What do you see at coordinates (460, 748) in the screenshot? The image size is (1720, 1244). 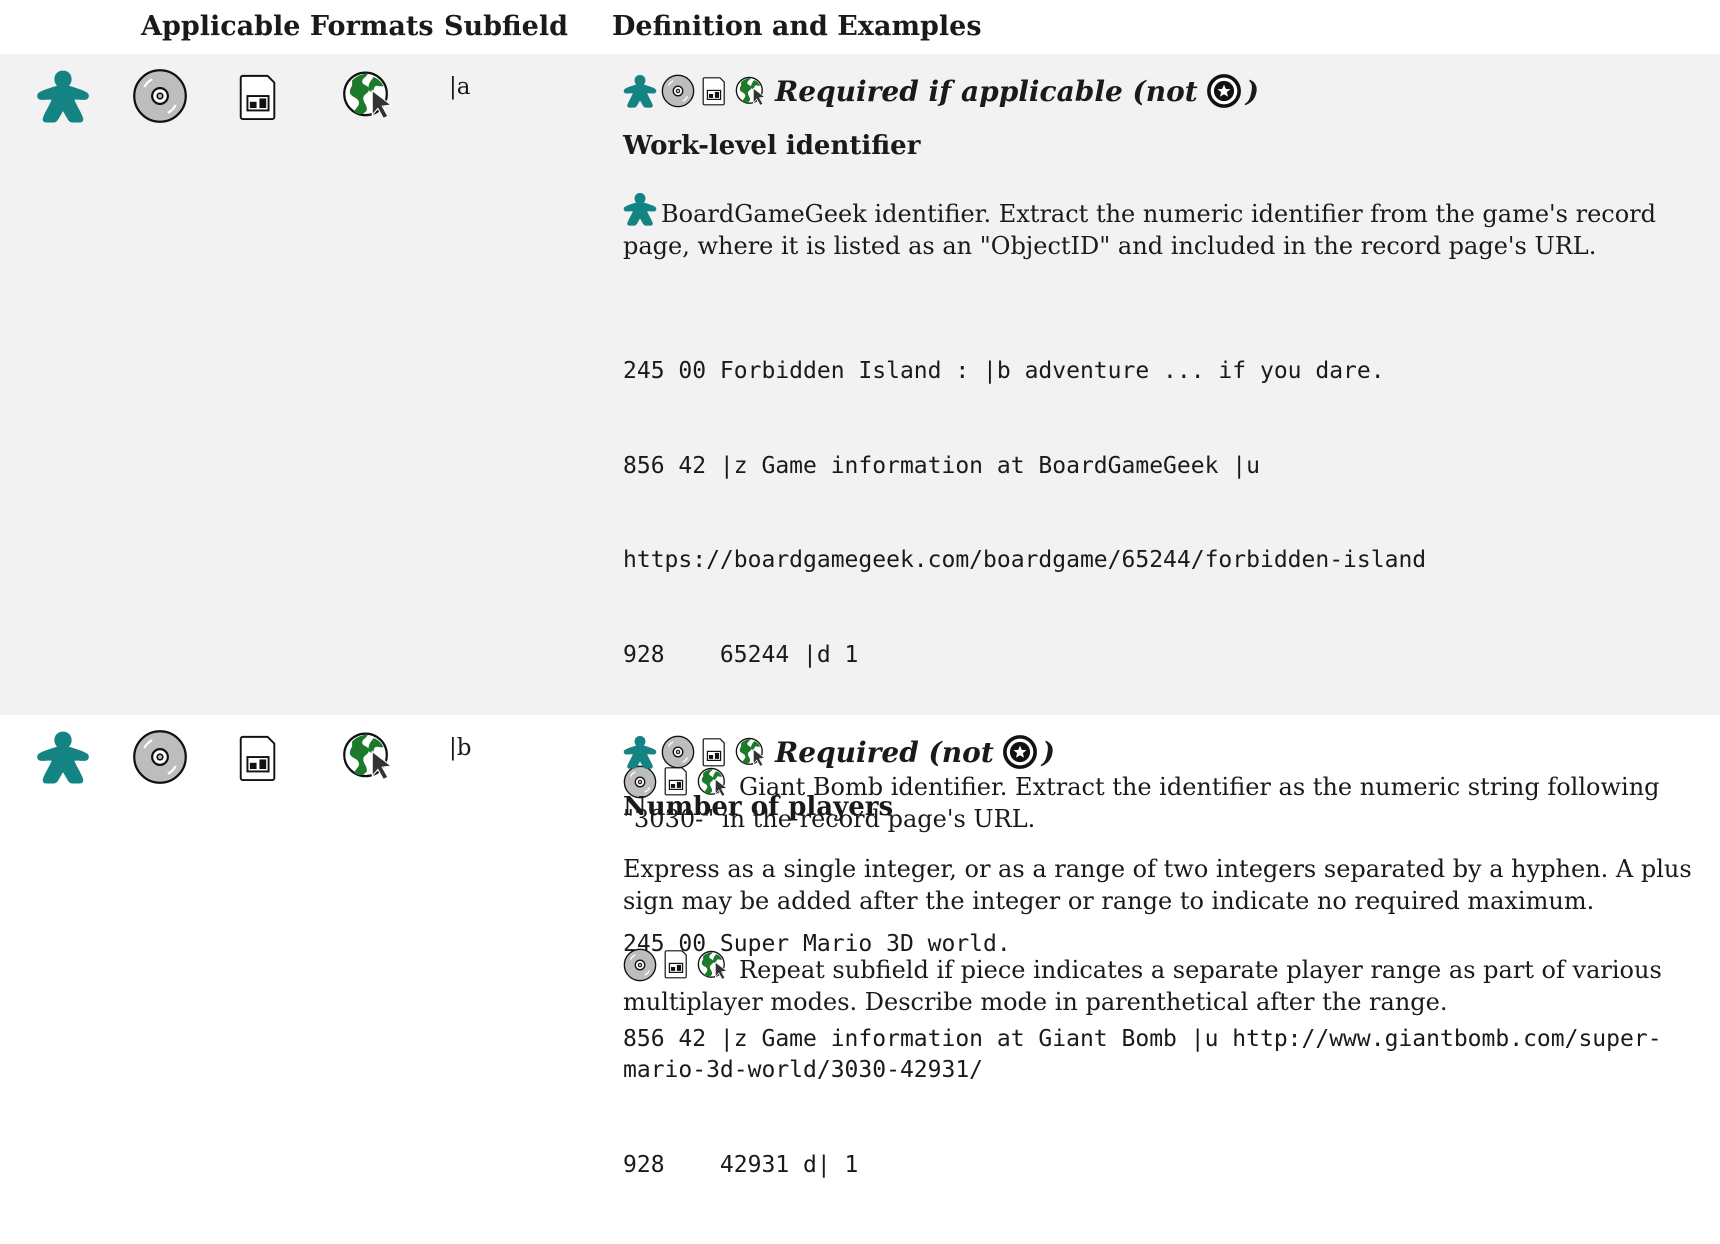 I see `subfield-code: |b` at bounding box center [460, 748].